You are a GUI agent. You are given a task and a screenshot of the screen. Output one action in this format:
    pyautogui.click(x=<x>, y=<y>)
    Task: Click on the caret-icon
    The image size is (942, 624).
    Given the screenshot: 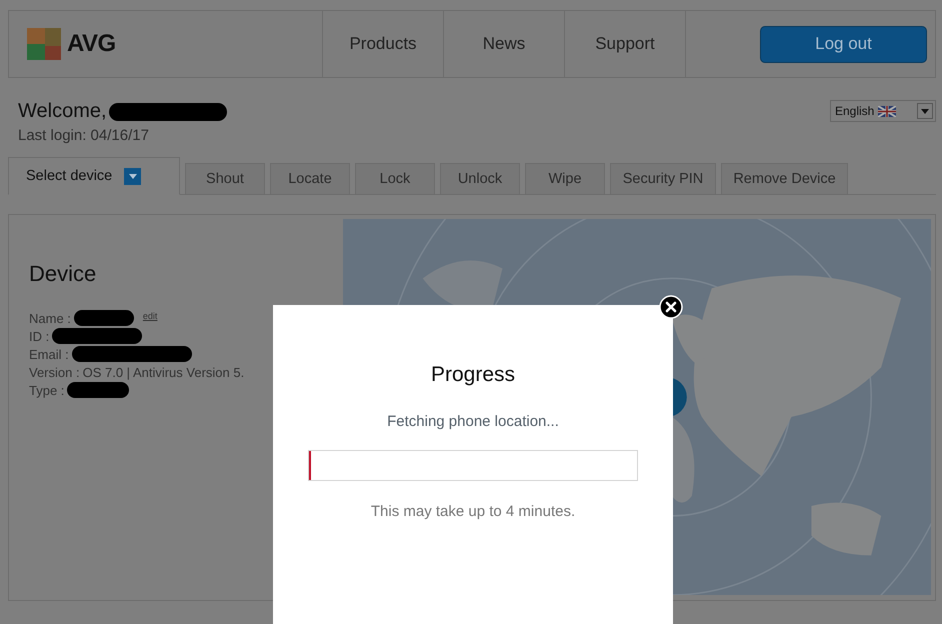 What is the action you would take?
    pyautogui.click(x=133, y=176)
    